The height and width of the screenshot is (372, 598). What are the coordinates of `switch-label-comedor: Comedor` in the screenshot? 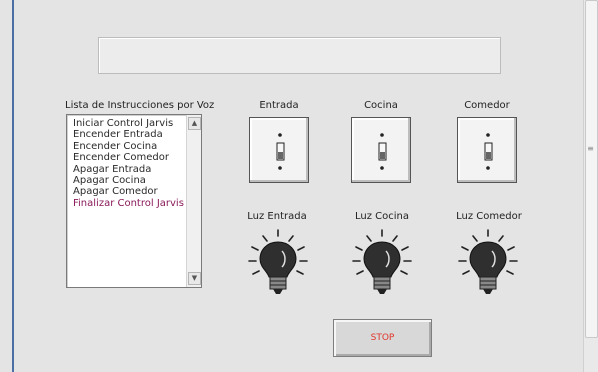 It's located at (487, 105).